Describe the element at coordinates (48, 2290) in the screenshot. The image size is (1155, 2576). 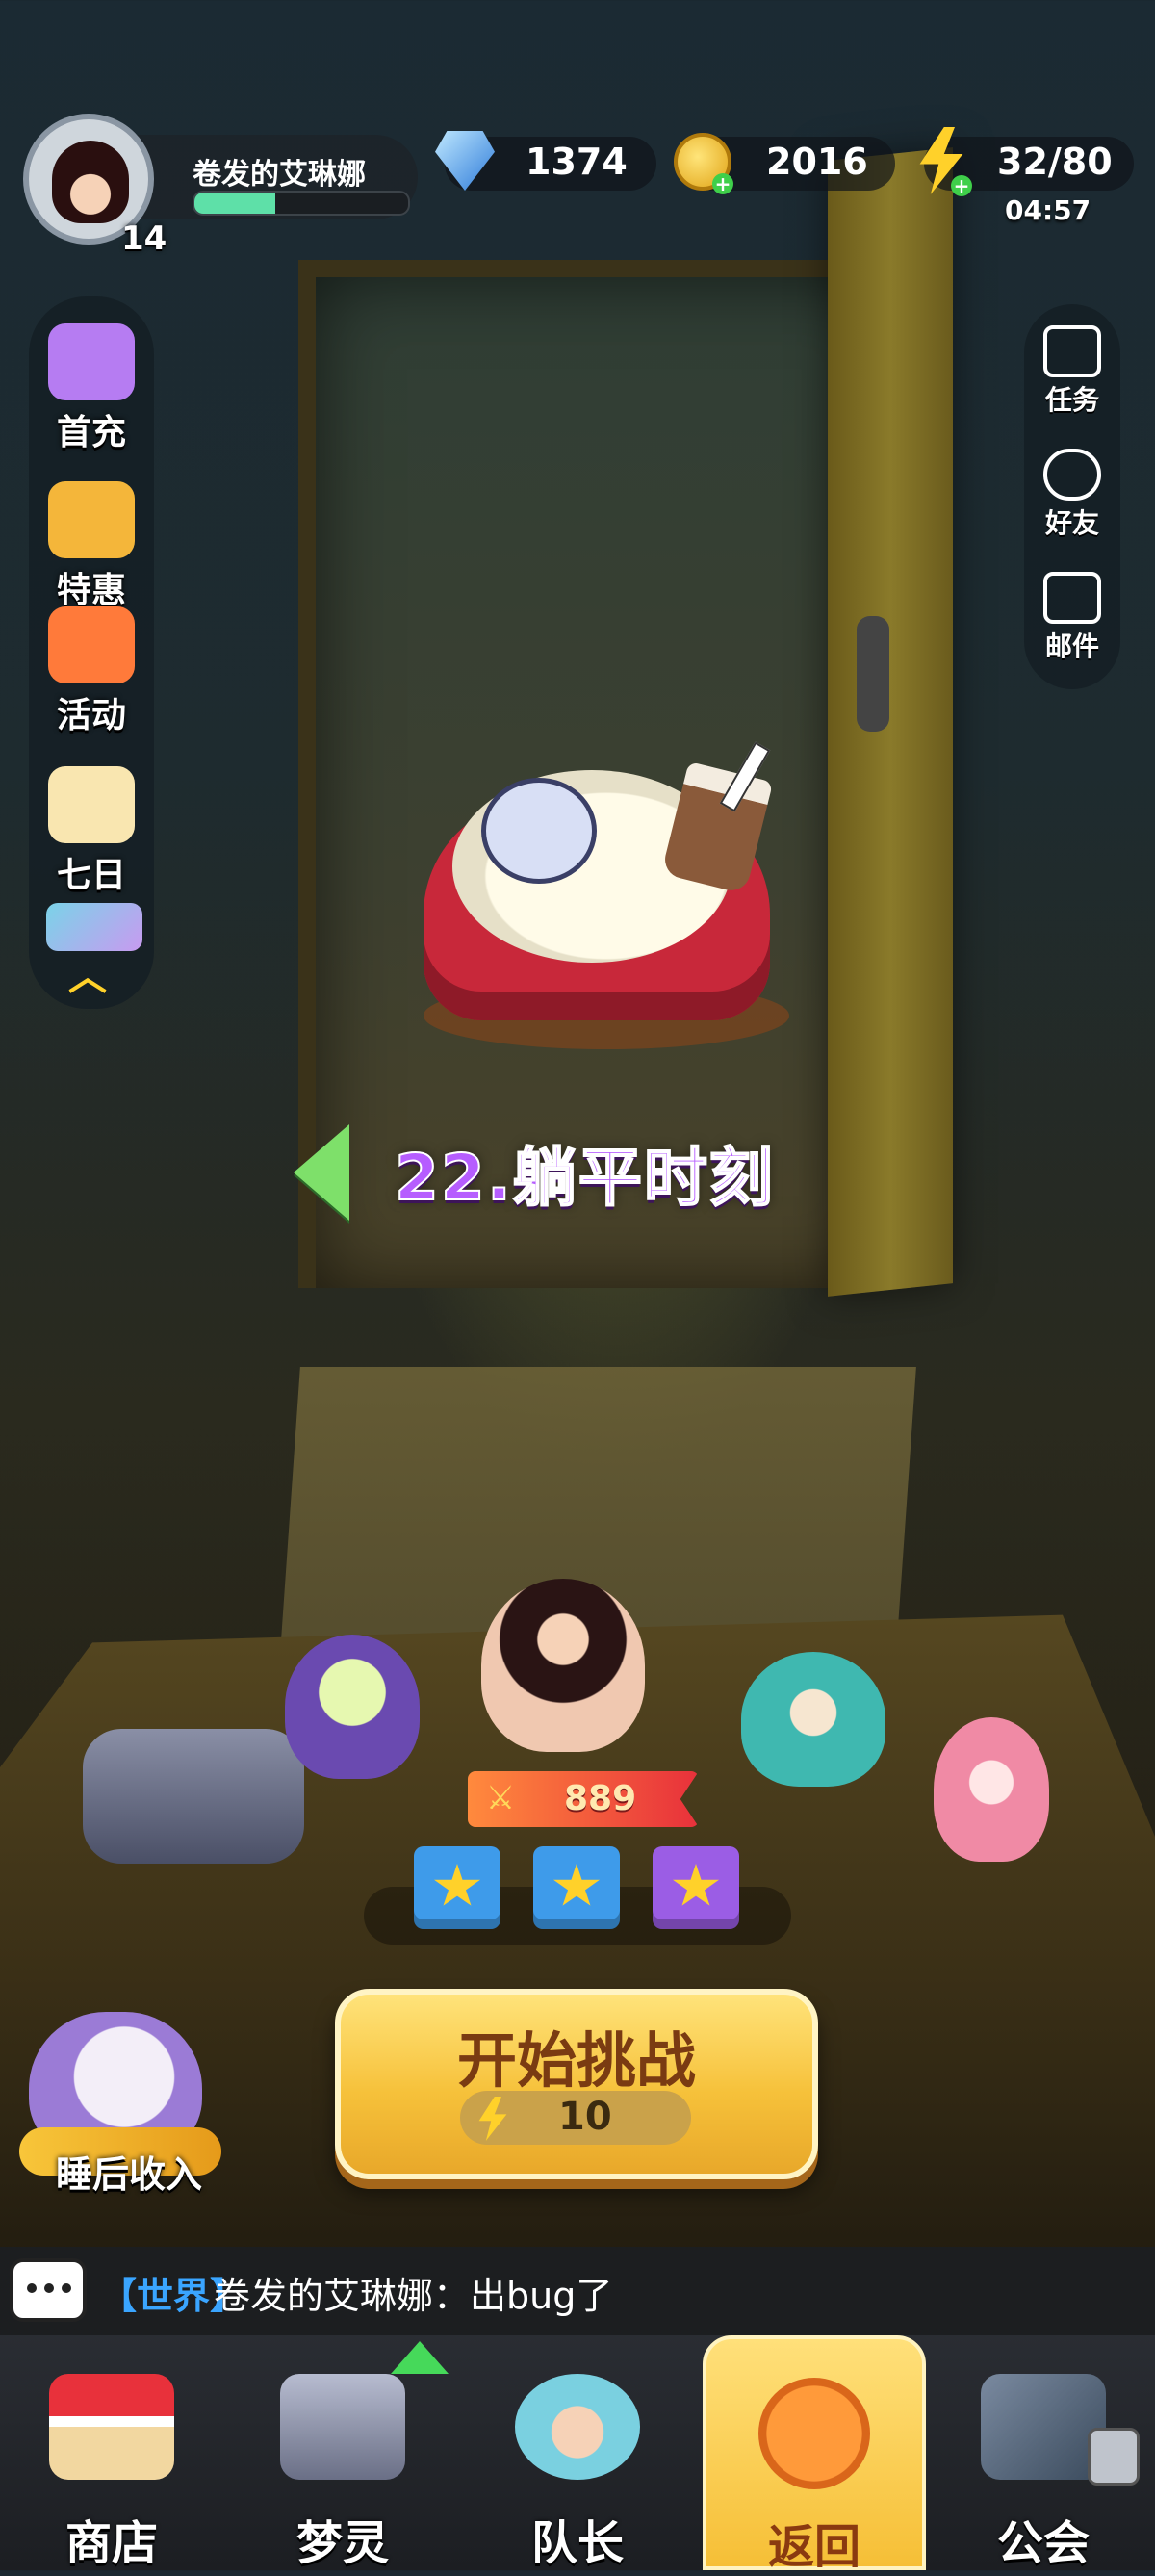
I see `chat-bubble-icon` at that location.